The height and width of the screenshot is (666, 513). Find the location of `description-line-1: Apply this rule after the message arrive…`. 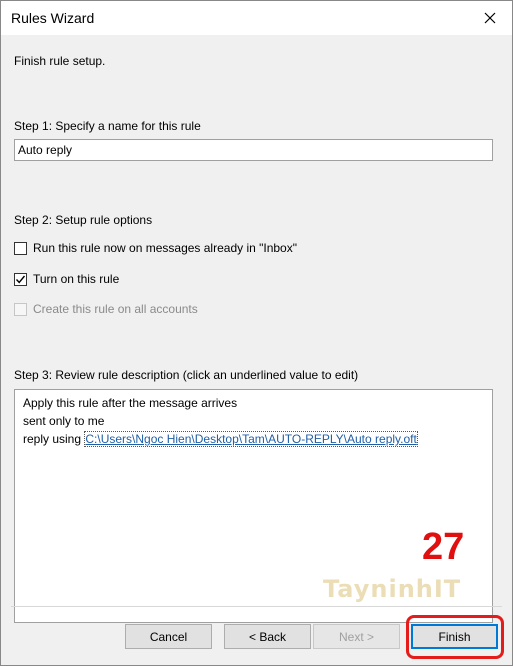

description-line-1: Apply this rule after the message arrive… is located at coordinates (130, 403).